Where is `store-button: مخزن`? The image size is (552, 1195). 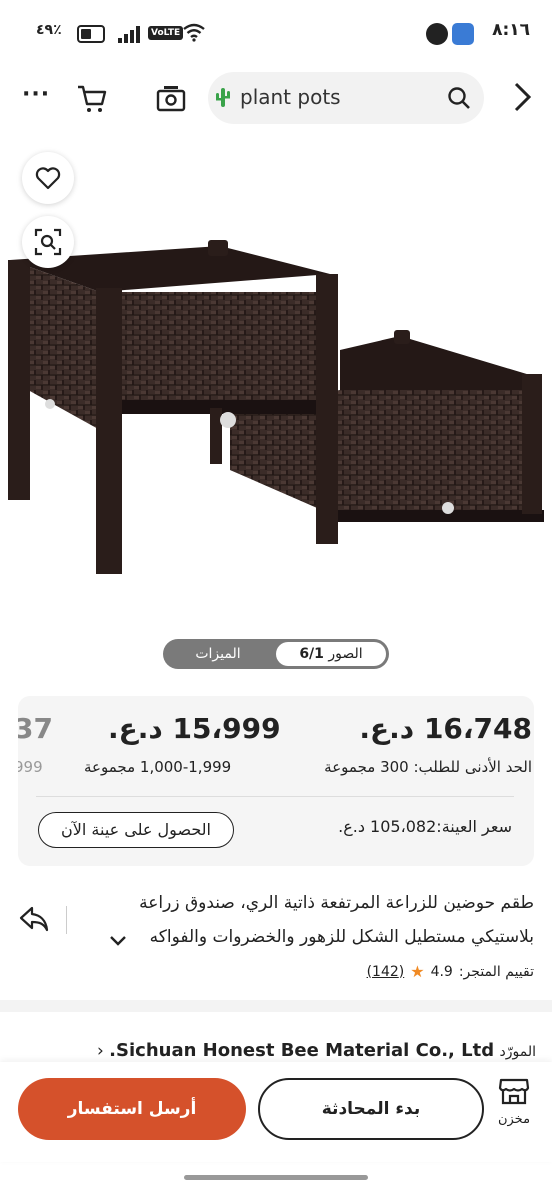 store-button: مخزن is located at coordinates (514, 1101).